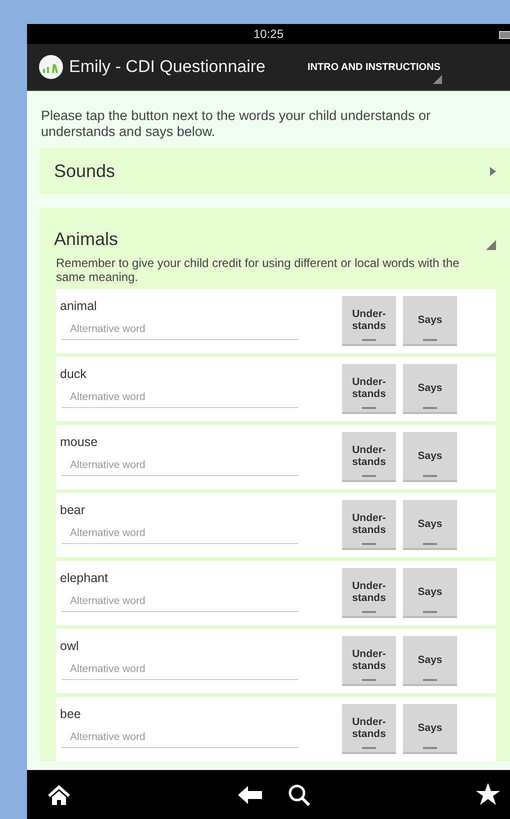 This screenshot has height=819, width=510. What do you see at coordinates (236, 124) in the screenshot?
I see `instructions-text: Please tap the button next to the words your child understands or understands and says below.` at bounding box center [236, 124].